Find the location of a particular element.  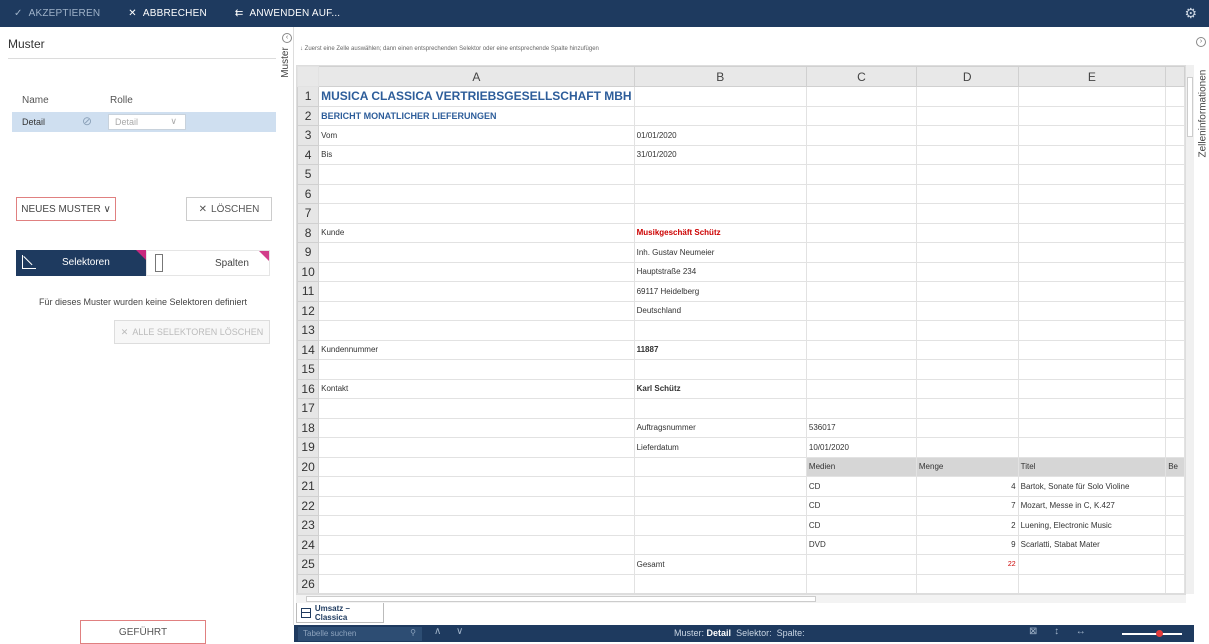

accept-button: ✓ AKZEPTIEREN is located at coordinates (57, 13).